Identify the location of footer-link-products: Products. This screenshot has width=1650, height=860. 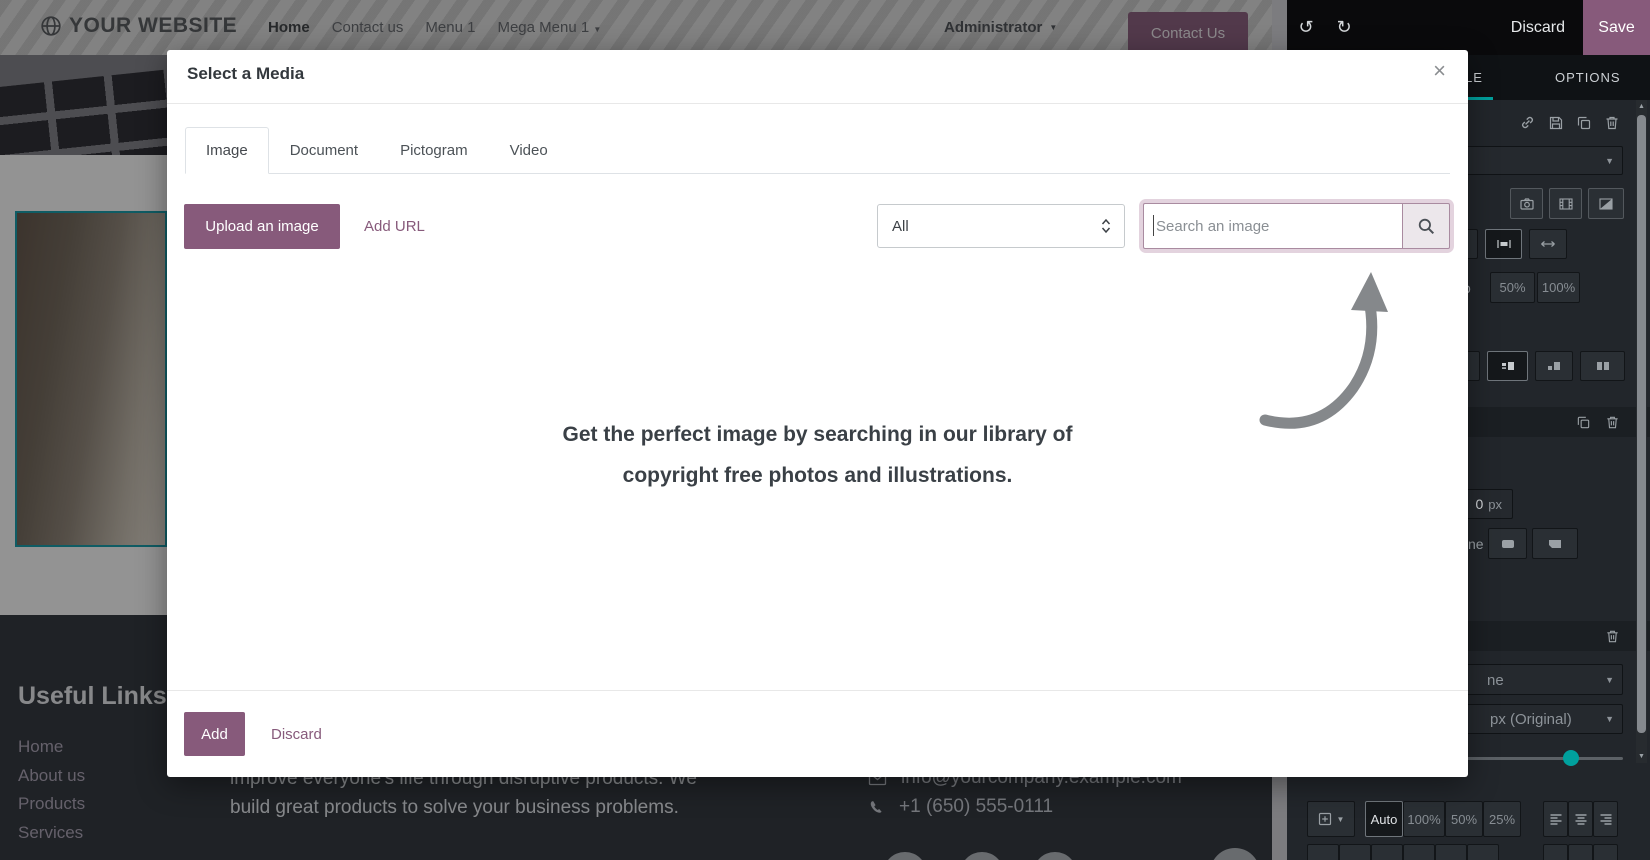
(51, 804).